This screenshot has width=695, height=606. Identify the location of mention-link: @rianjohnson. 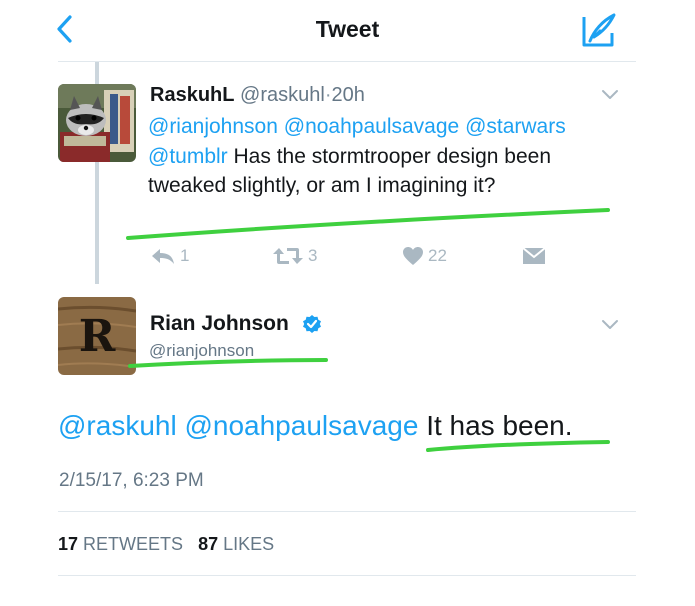
(213, 126).